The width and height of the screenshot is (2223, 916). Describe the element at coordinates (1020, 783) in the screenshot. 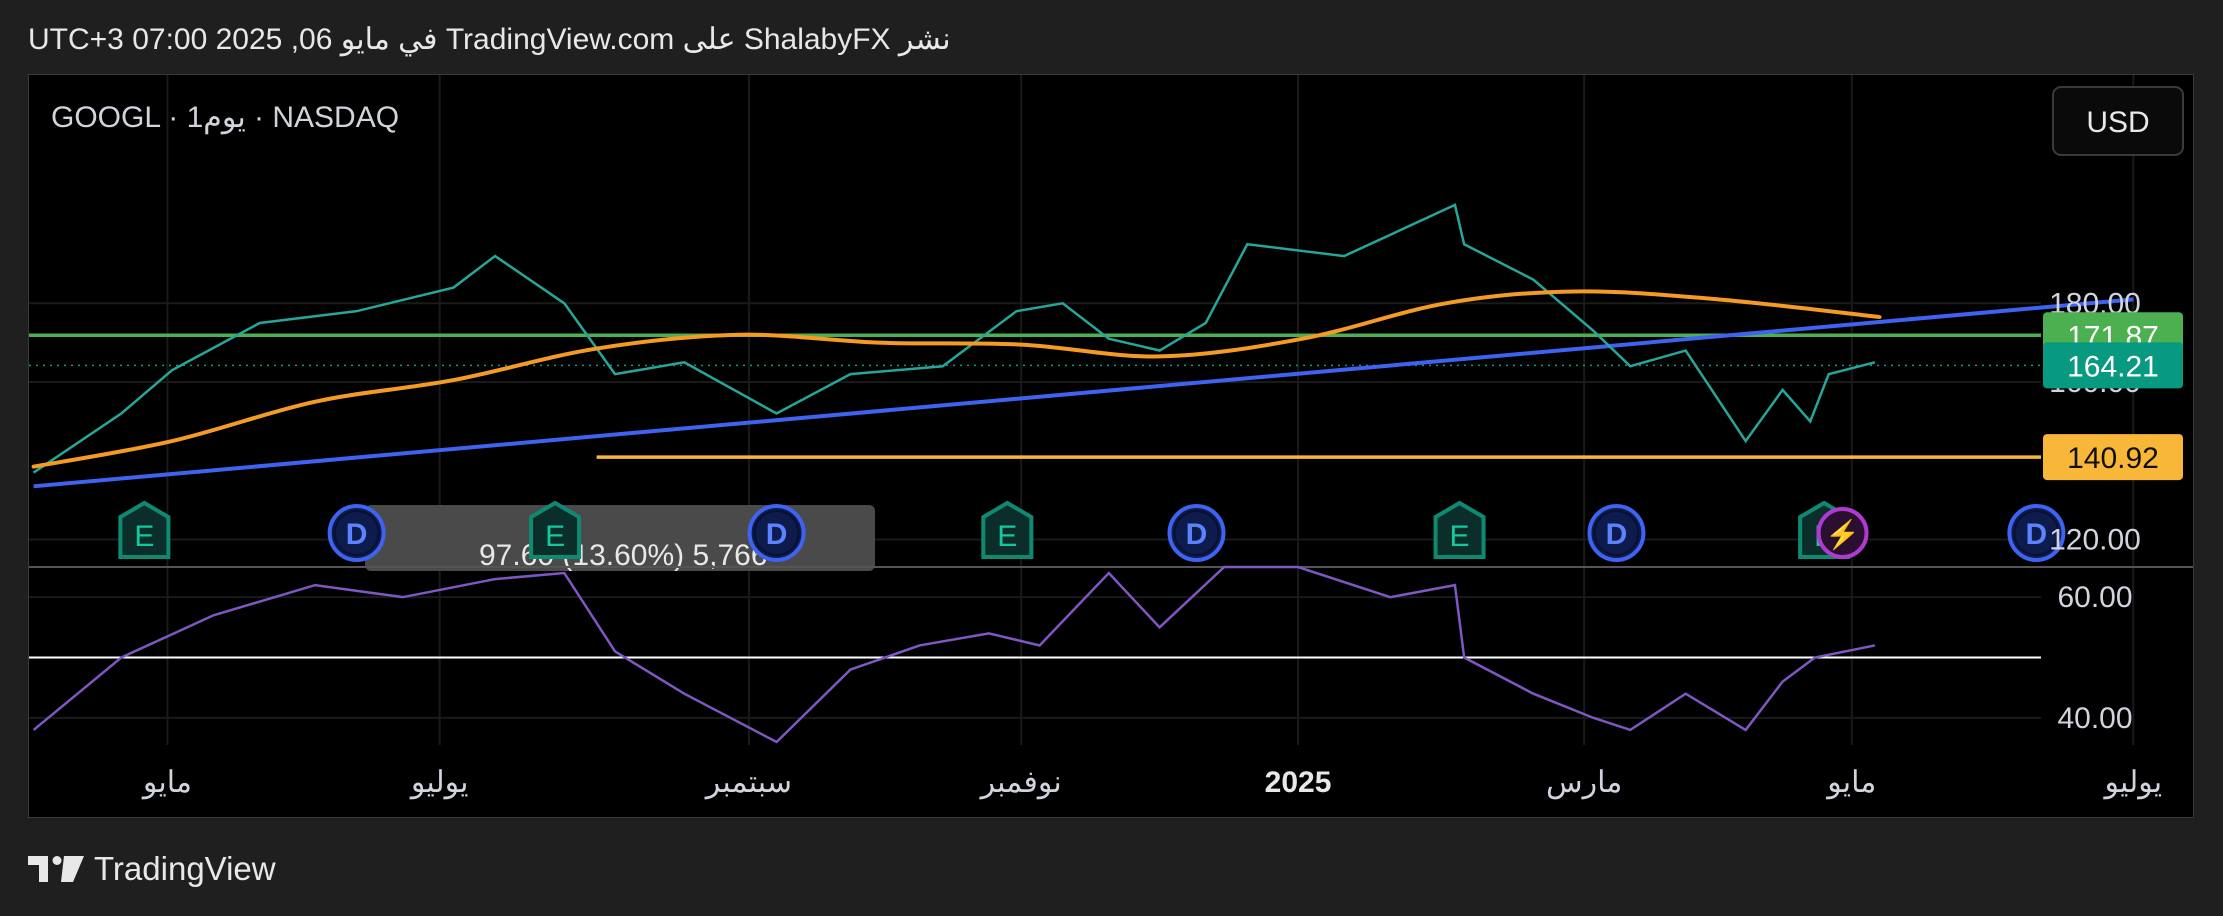

I see `time-tick-label: نوفمبر` at that location.